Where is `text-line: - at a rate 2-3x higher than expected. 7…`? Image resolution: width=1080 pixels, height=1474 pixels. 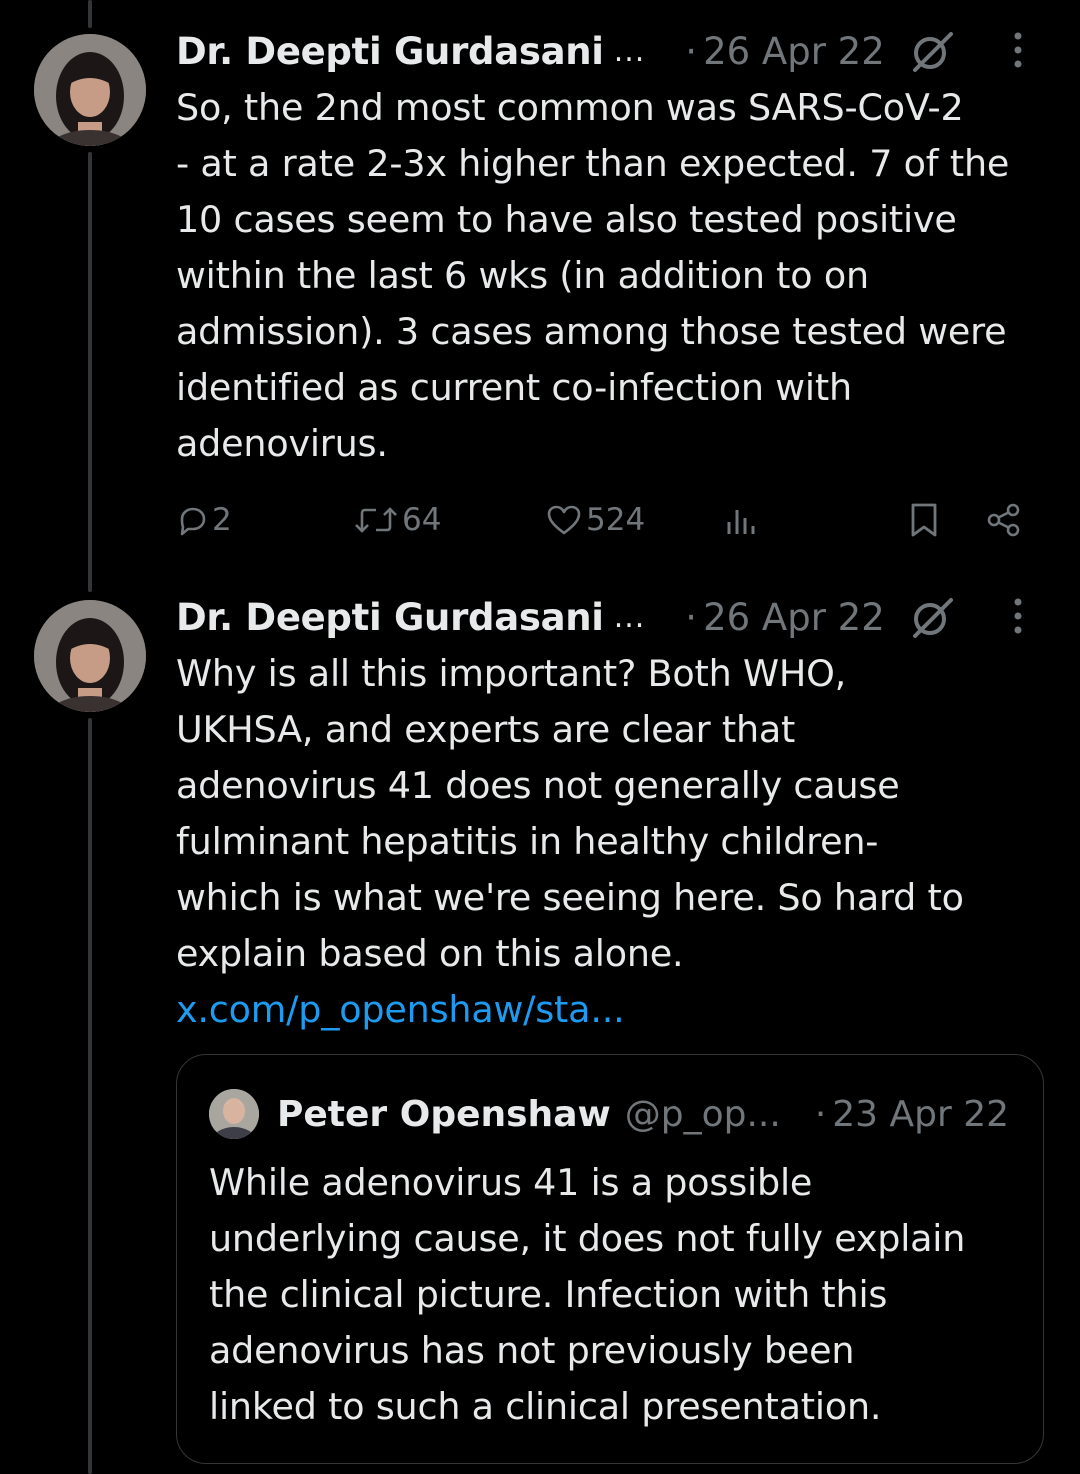 text-line: - at a rate 2-3x higher than expected. 7… is located at coordinates (593, 163).